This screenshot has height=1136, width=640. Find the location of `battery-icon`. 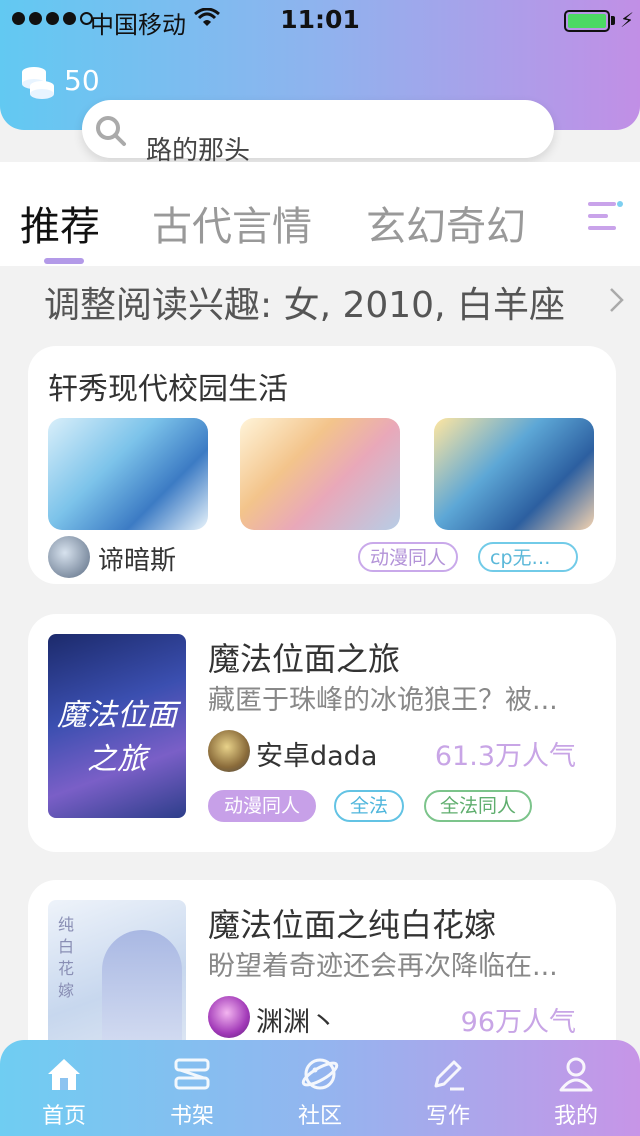

battery-icon is located at coordinates (587, 21).